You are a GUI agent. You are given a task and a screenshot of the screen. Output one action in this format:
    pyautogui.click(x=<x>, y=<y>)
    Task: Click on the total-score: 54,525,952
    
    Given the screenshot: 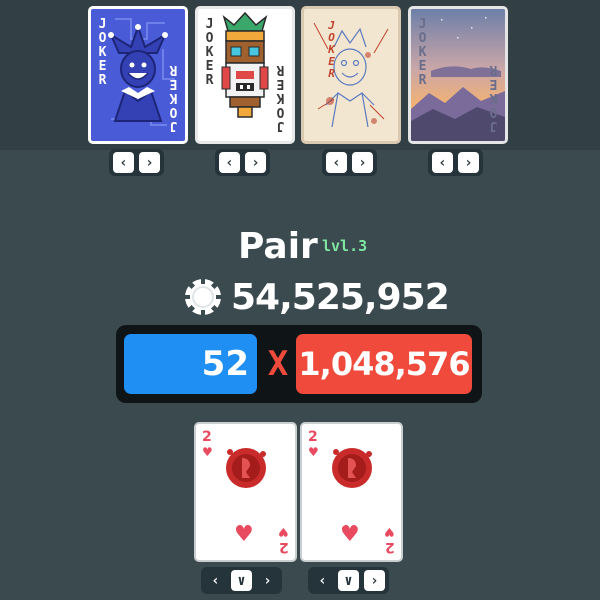 What is the action you would take?
    pyautogui.click(x=340, y=297)
    